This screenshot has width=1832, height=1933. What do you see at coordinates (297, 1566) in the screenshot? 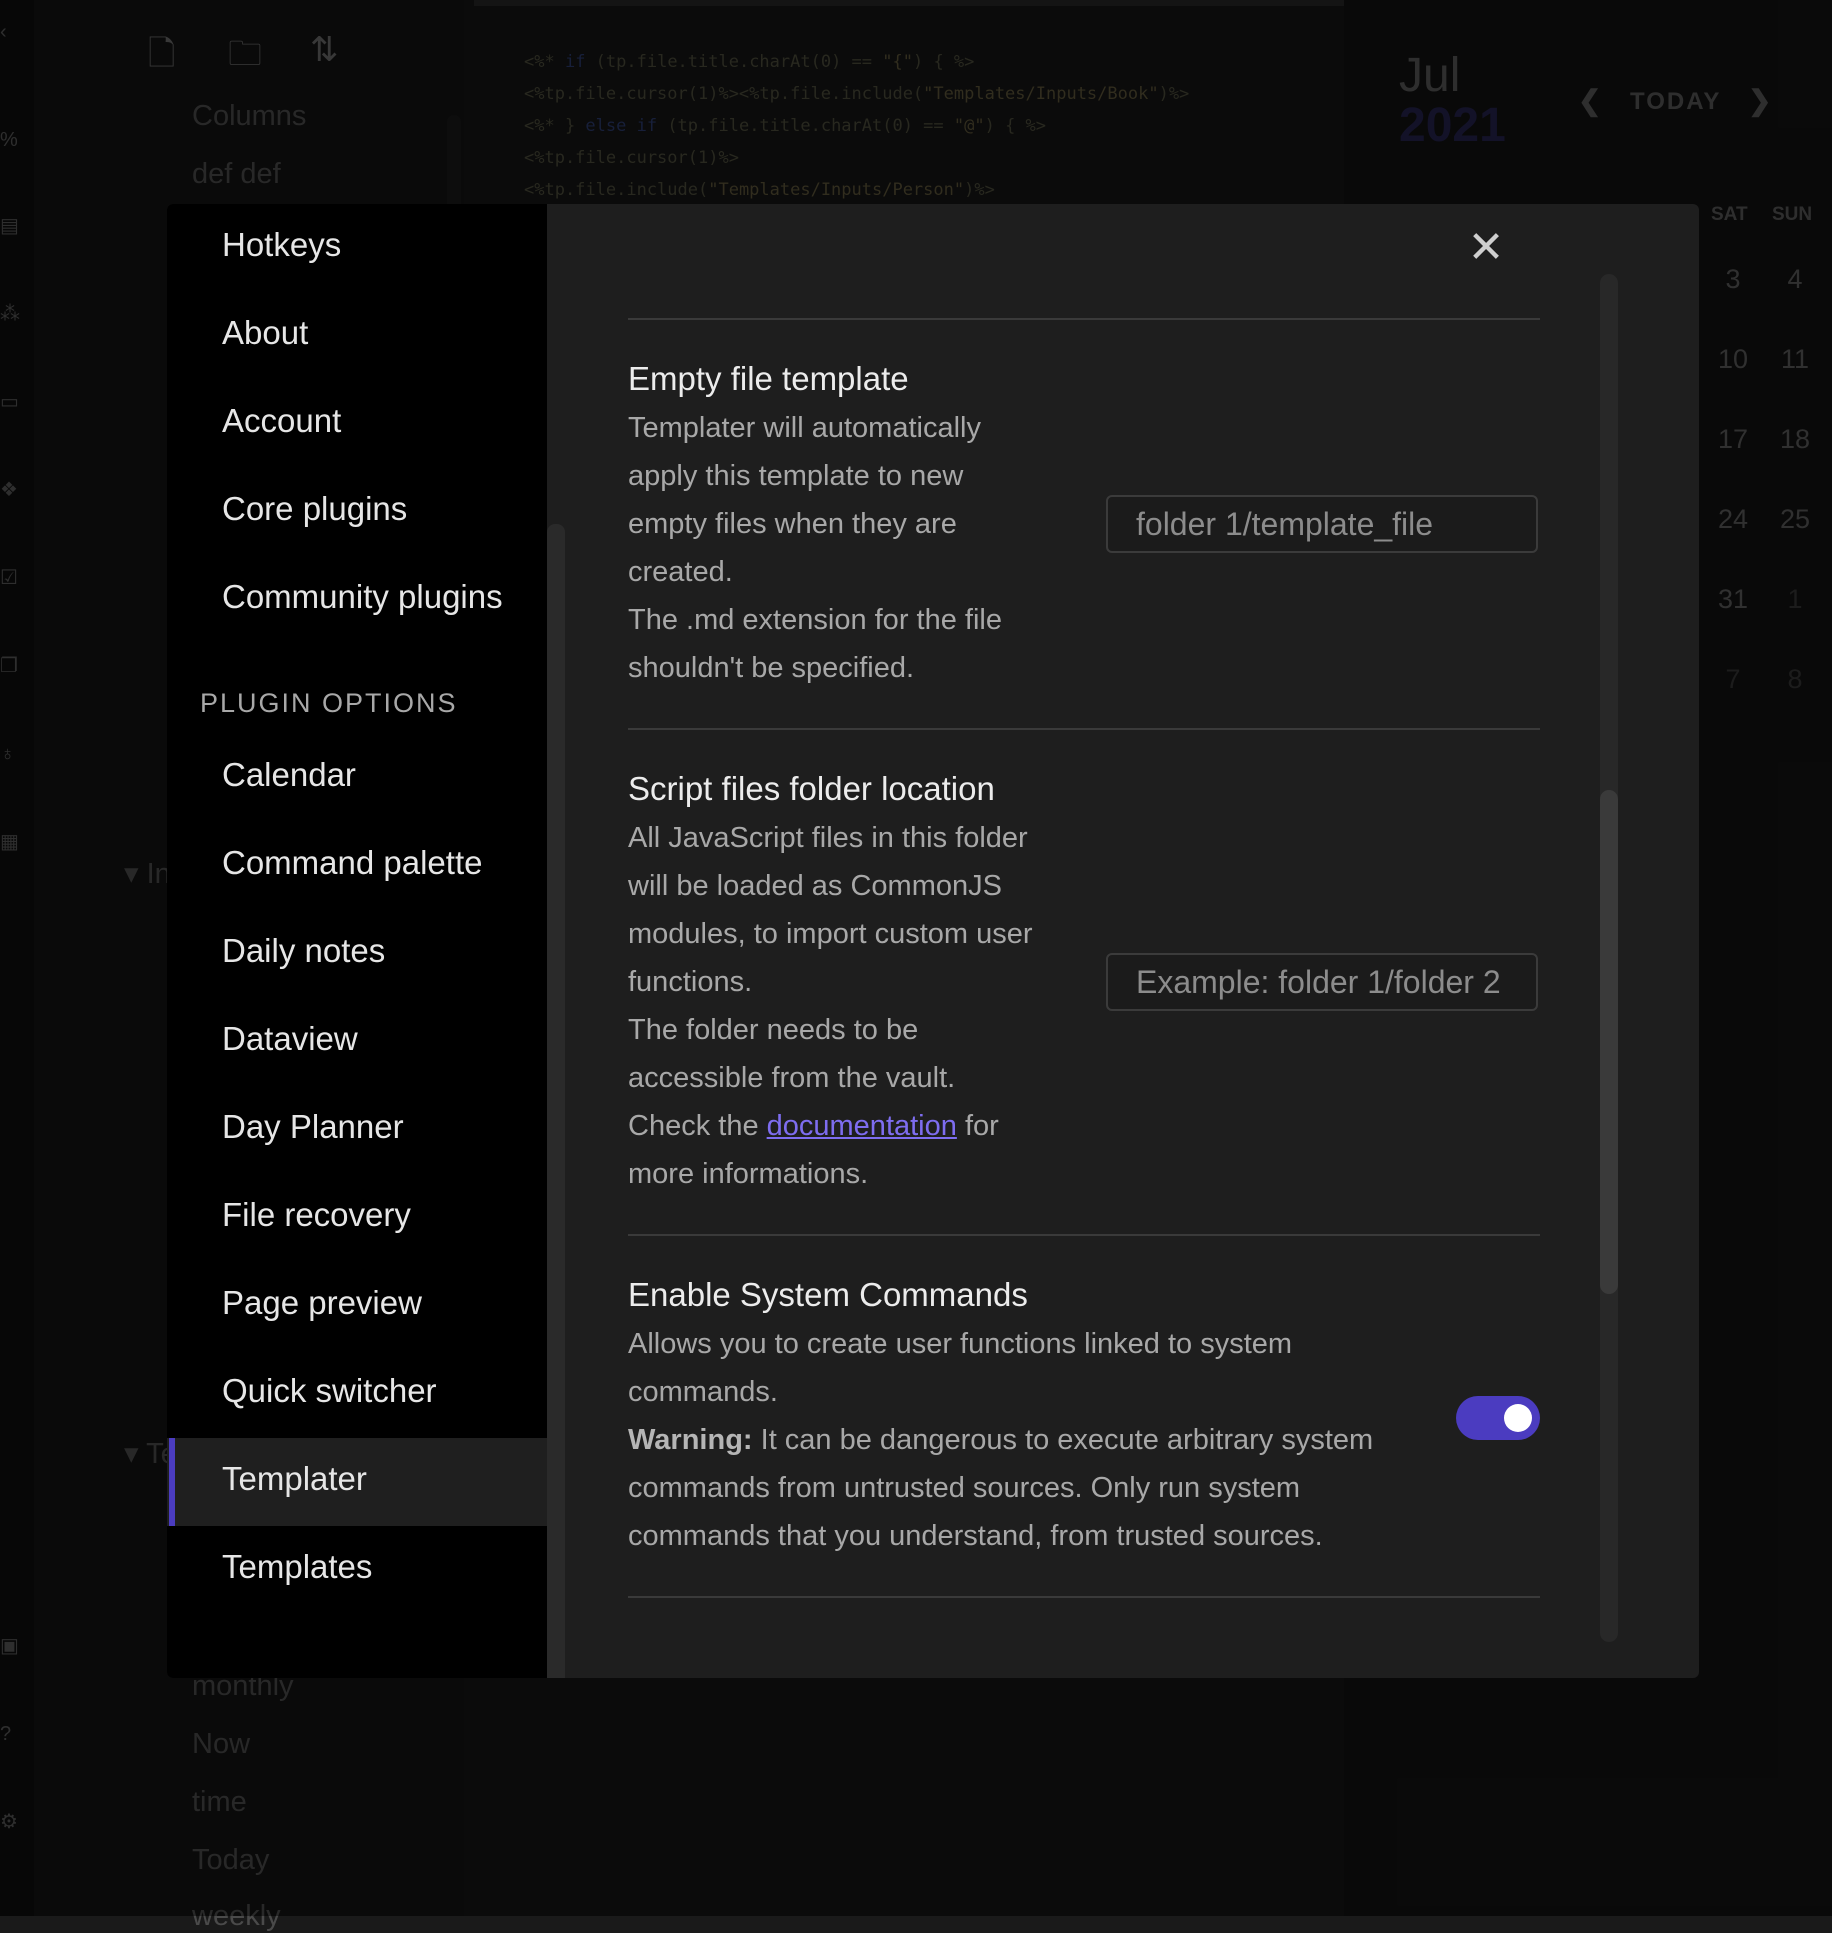
I see `nav-item-label: Templates` at bounding box center [297, 1566].